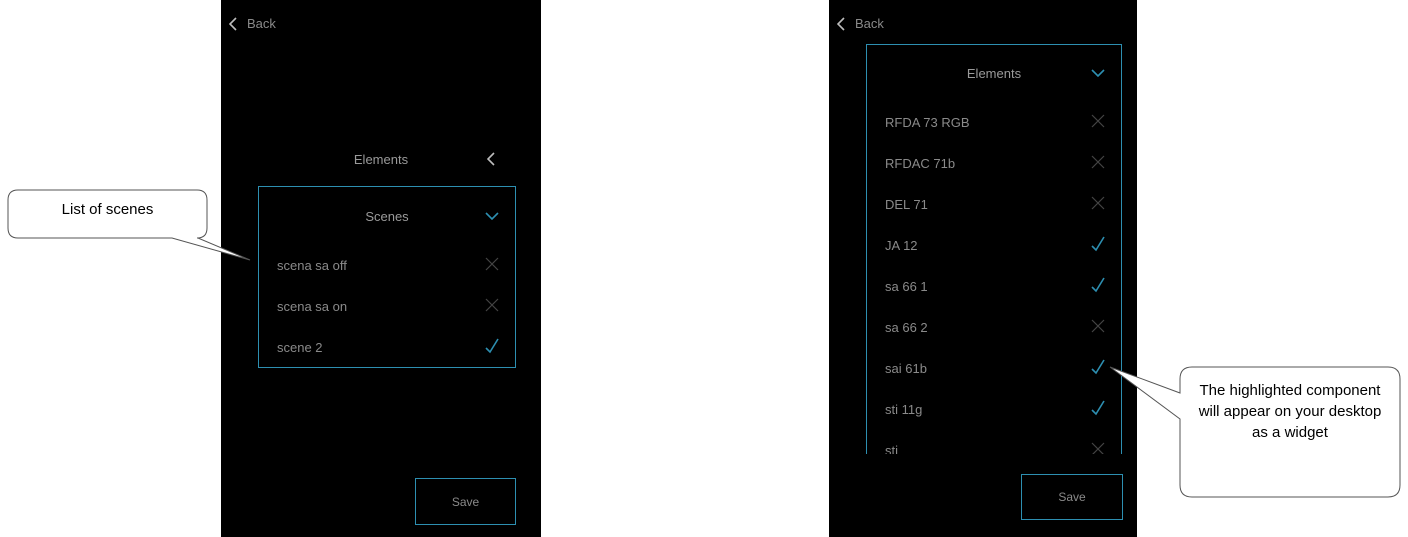  Describe the element at coordinates (312, 265) in the screenshot. I see `list-item-label: scena sa off` at that location.